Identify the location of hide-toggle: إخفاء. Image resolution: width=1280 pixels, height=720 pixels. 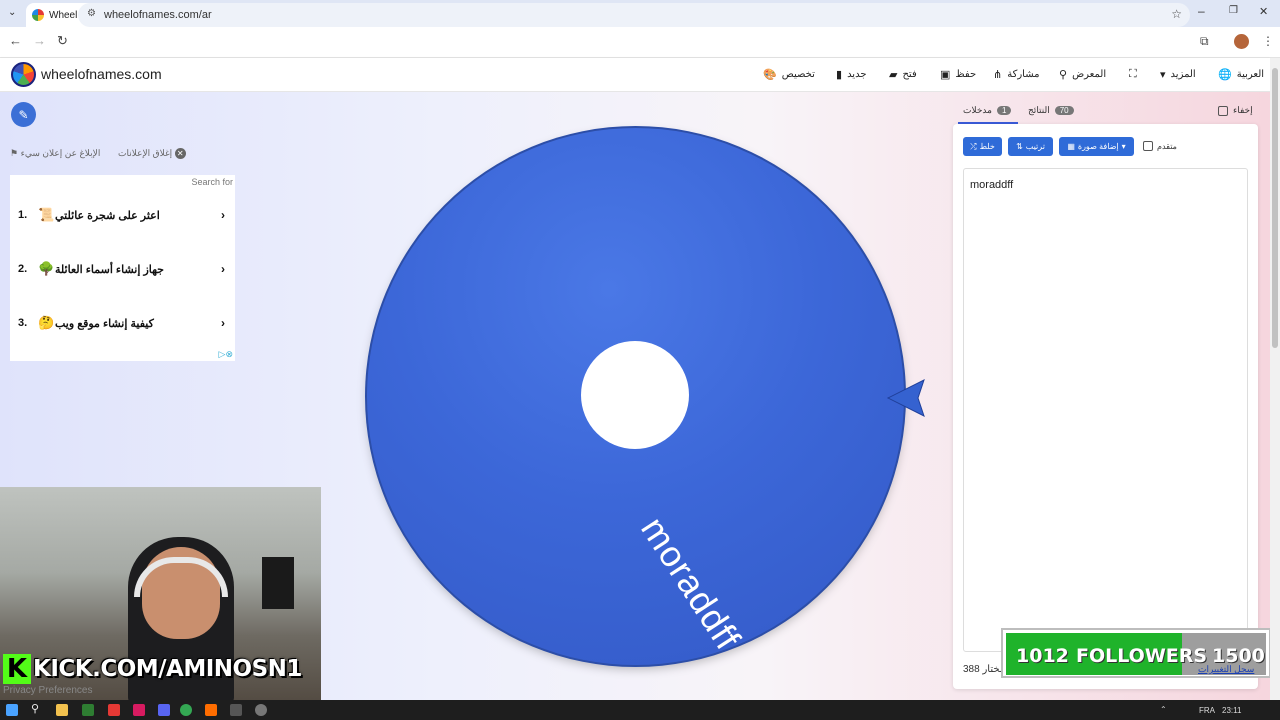
(1235, 110).